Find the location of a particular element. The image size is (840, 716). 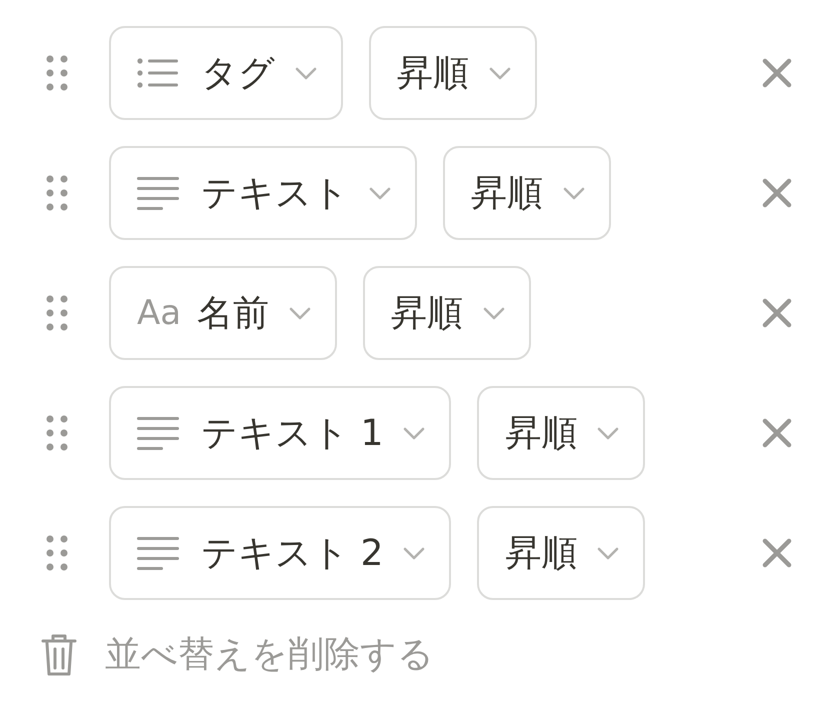

property-dropdown: テキスト 2 is located at coordinates (280, 553).